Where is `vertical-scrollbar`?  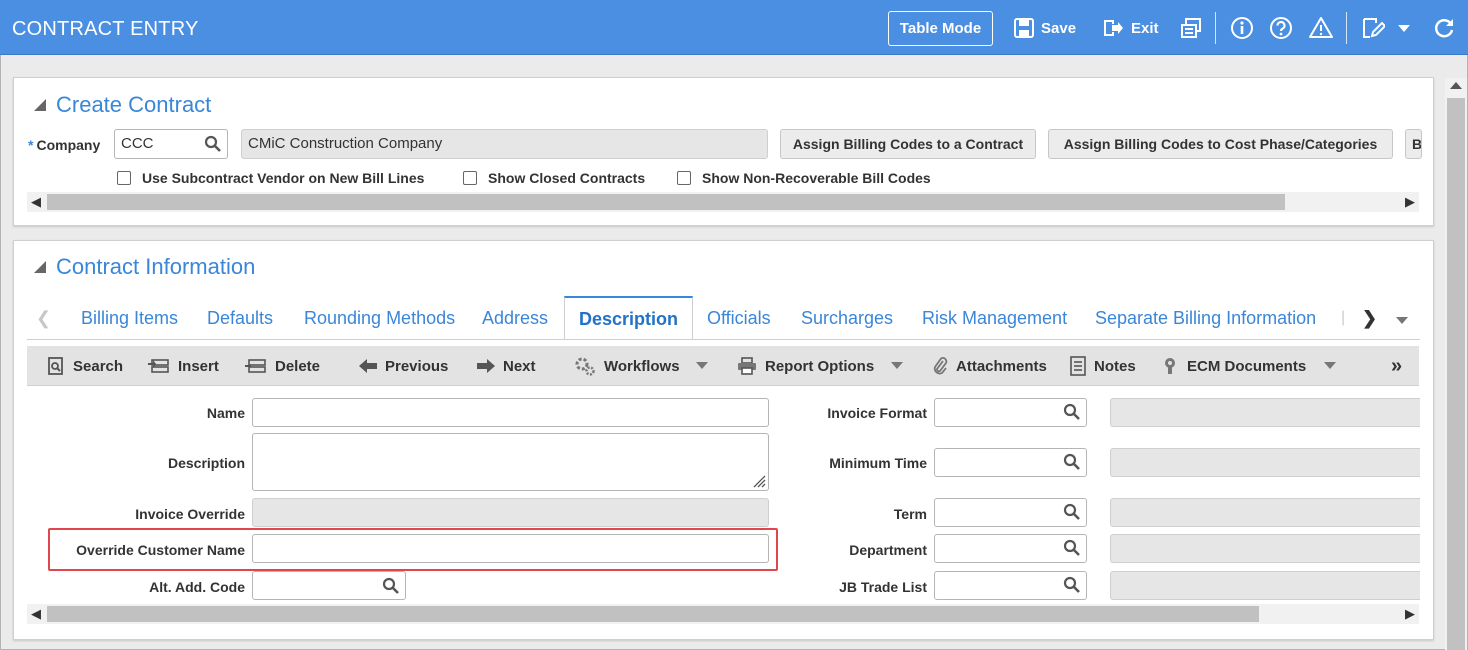
vertical-scrollbar is located at coordinates (1456, 364).